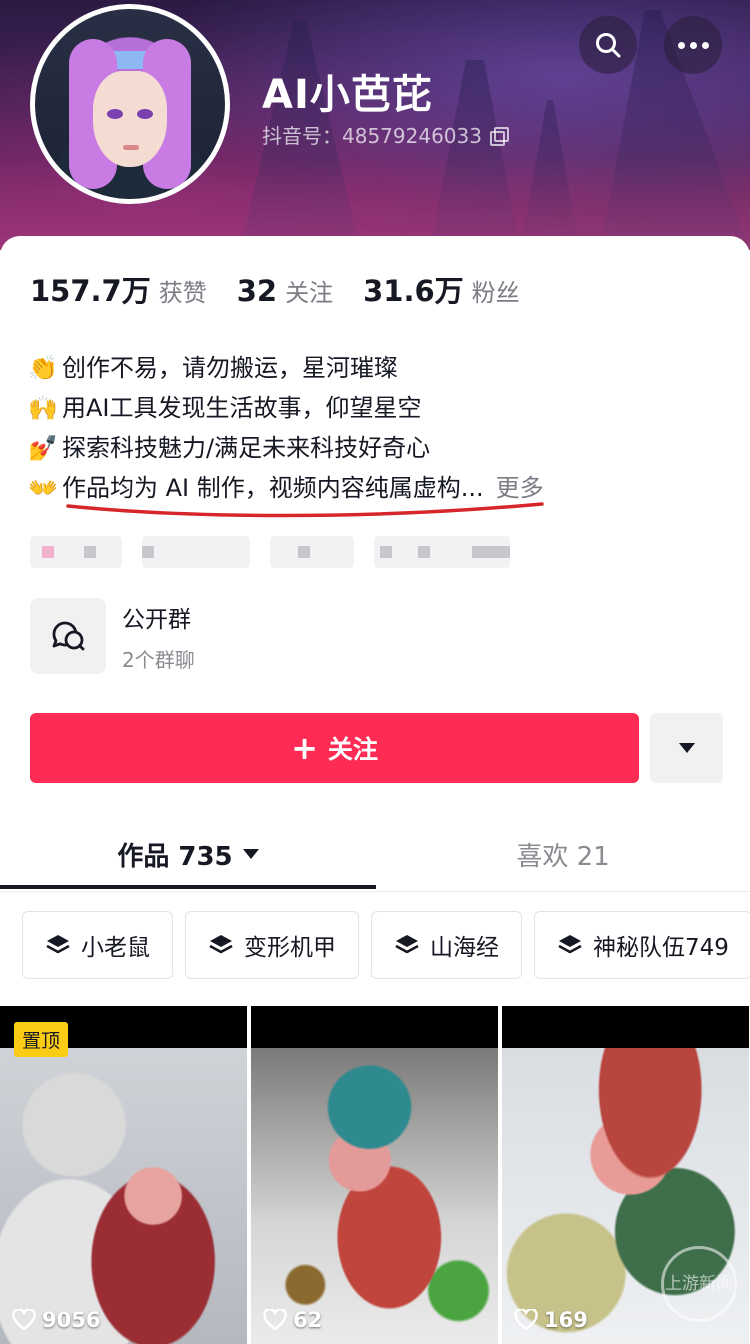 The width and height of the screenshot is (750, 1344). Describe the element at coordinates (246, 448) in the screenshot. I see `bio-text: 探索科技魅力/满足未来科技好奇心` at that location.